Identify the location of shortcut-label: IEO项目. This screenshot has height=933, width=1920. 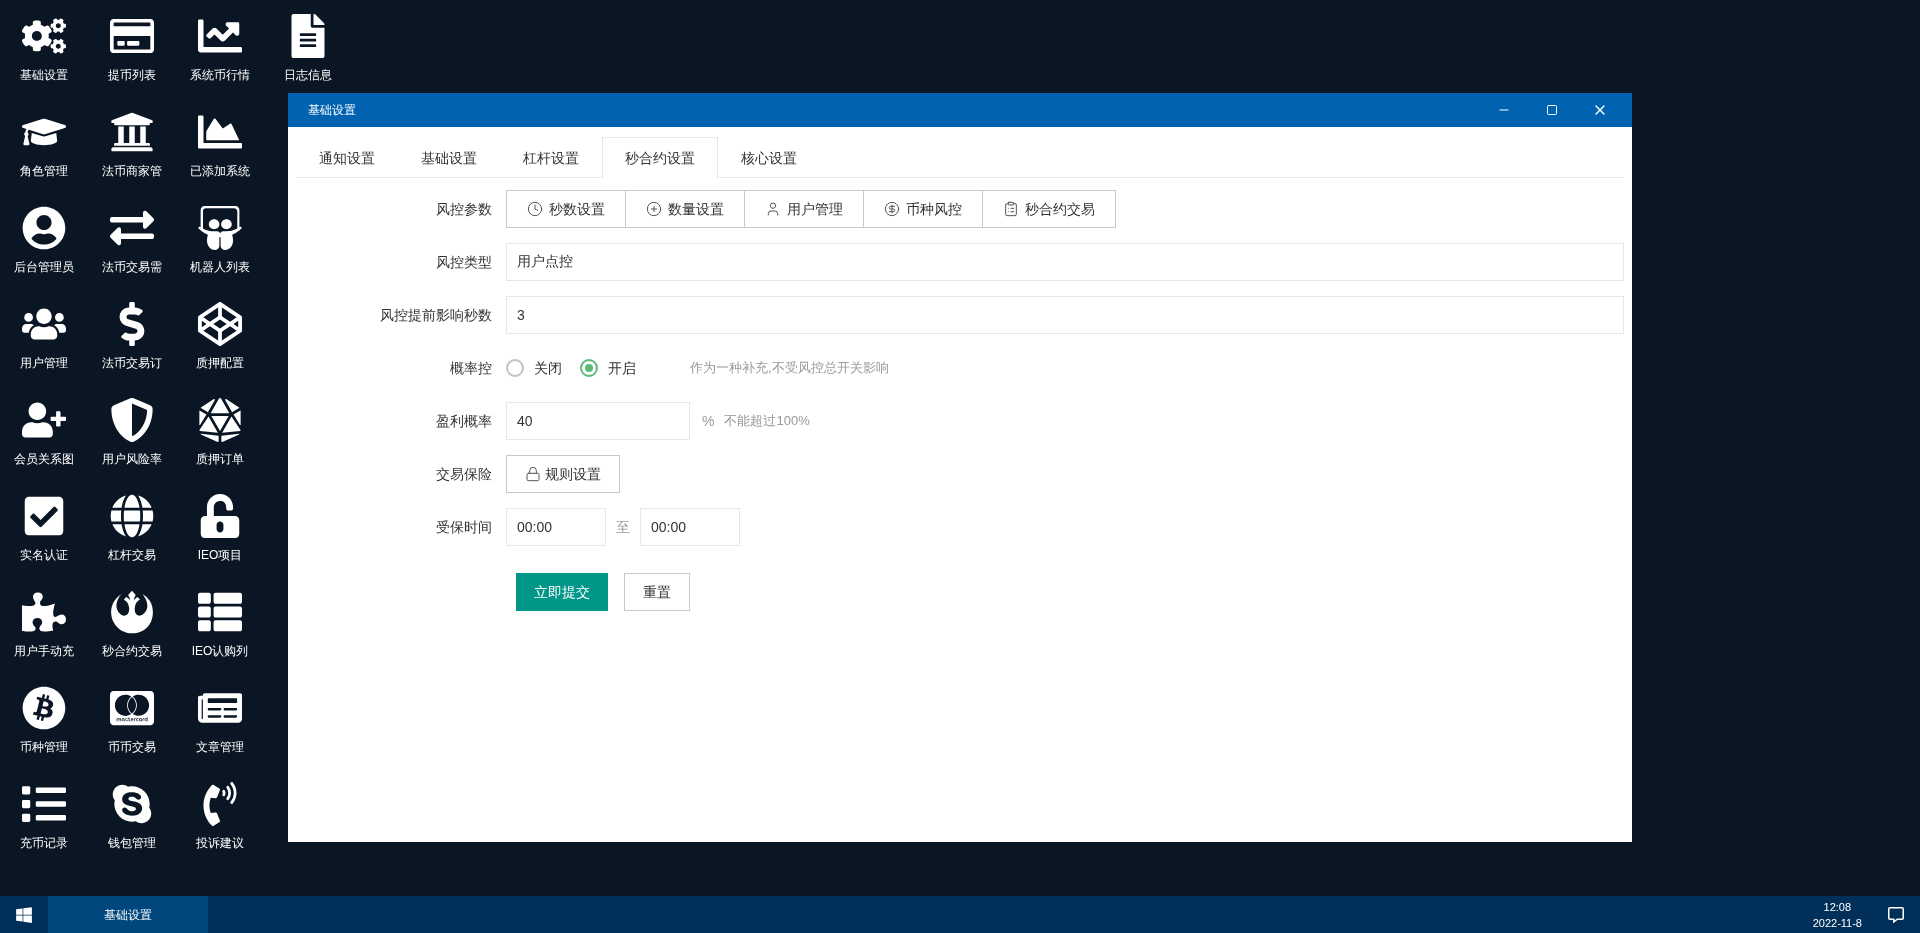
(220, 555).